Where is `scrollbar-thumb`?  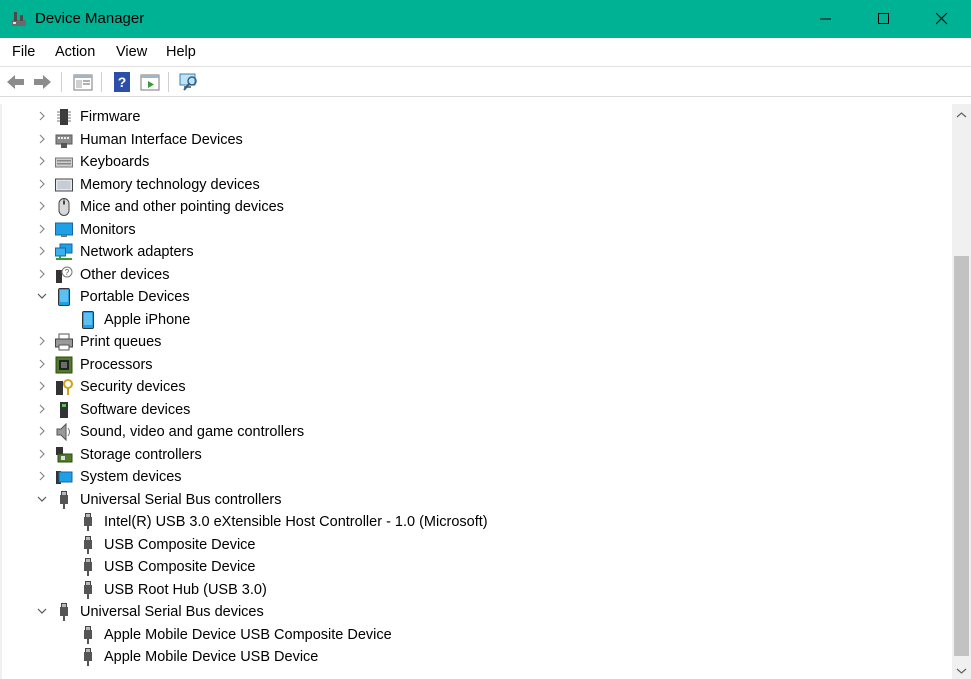
scrollbar-thumb is located at coordinates (961, 456).